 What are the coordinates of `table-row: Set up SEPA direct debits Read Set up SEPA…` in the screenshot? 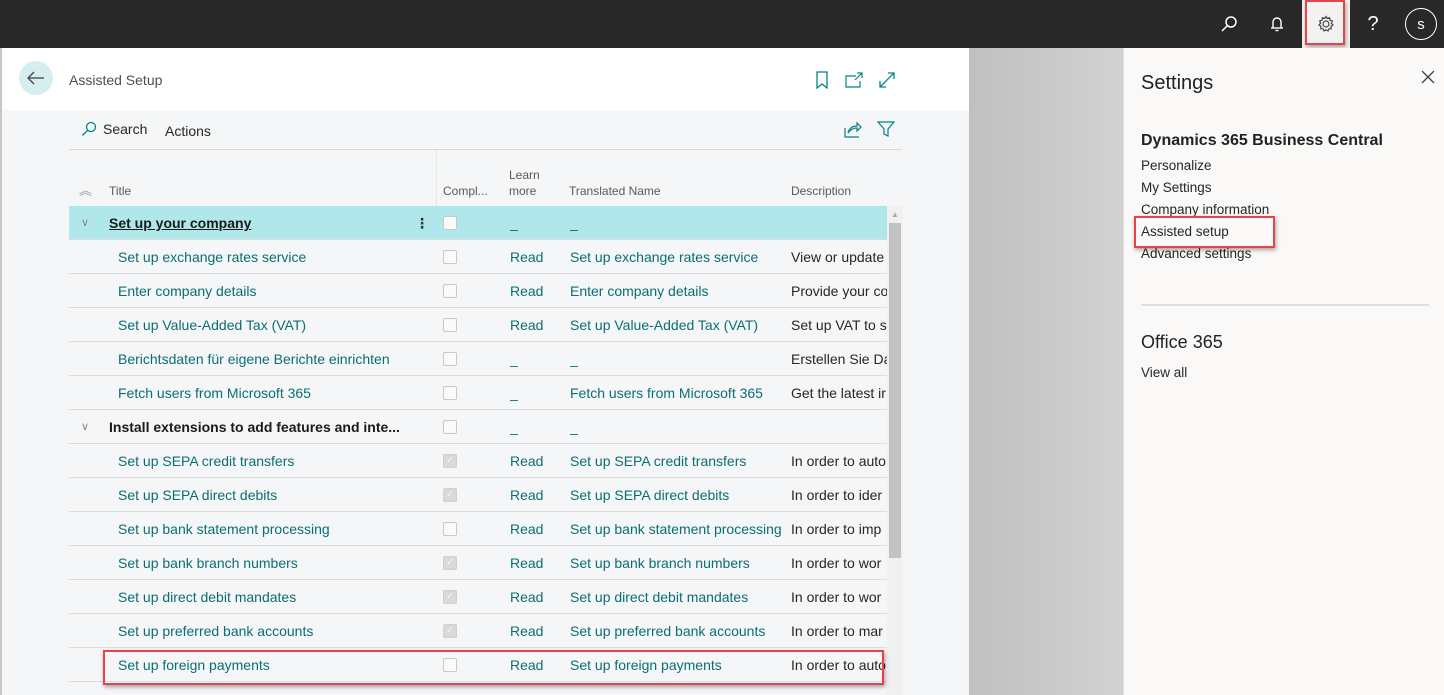 It's located at (478, 495).